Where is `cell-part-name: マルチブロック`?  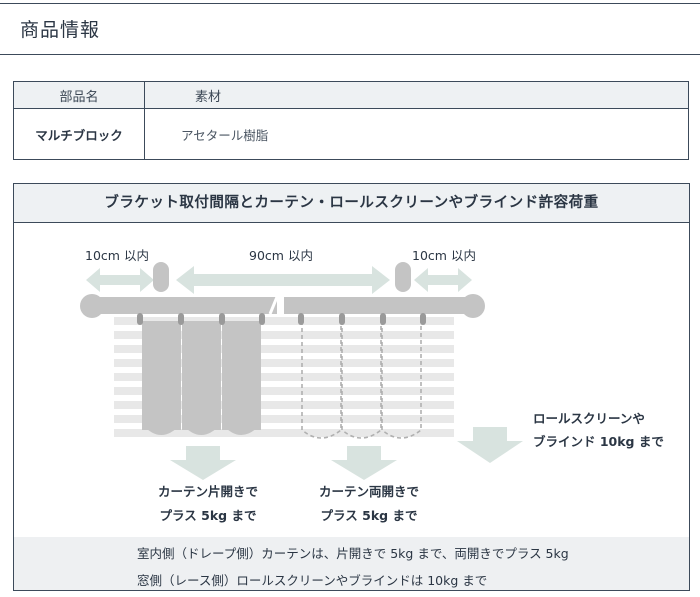
cell-part-name: マルチブロック is located at coordinates (79, 134).